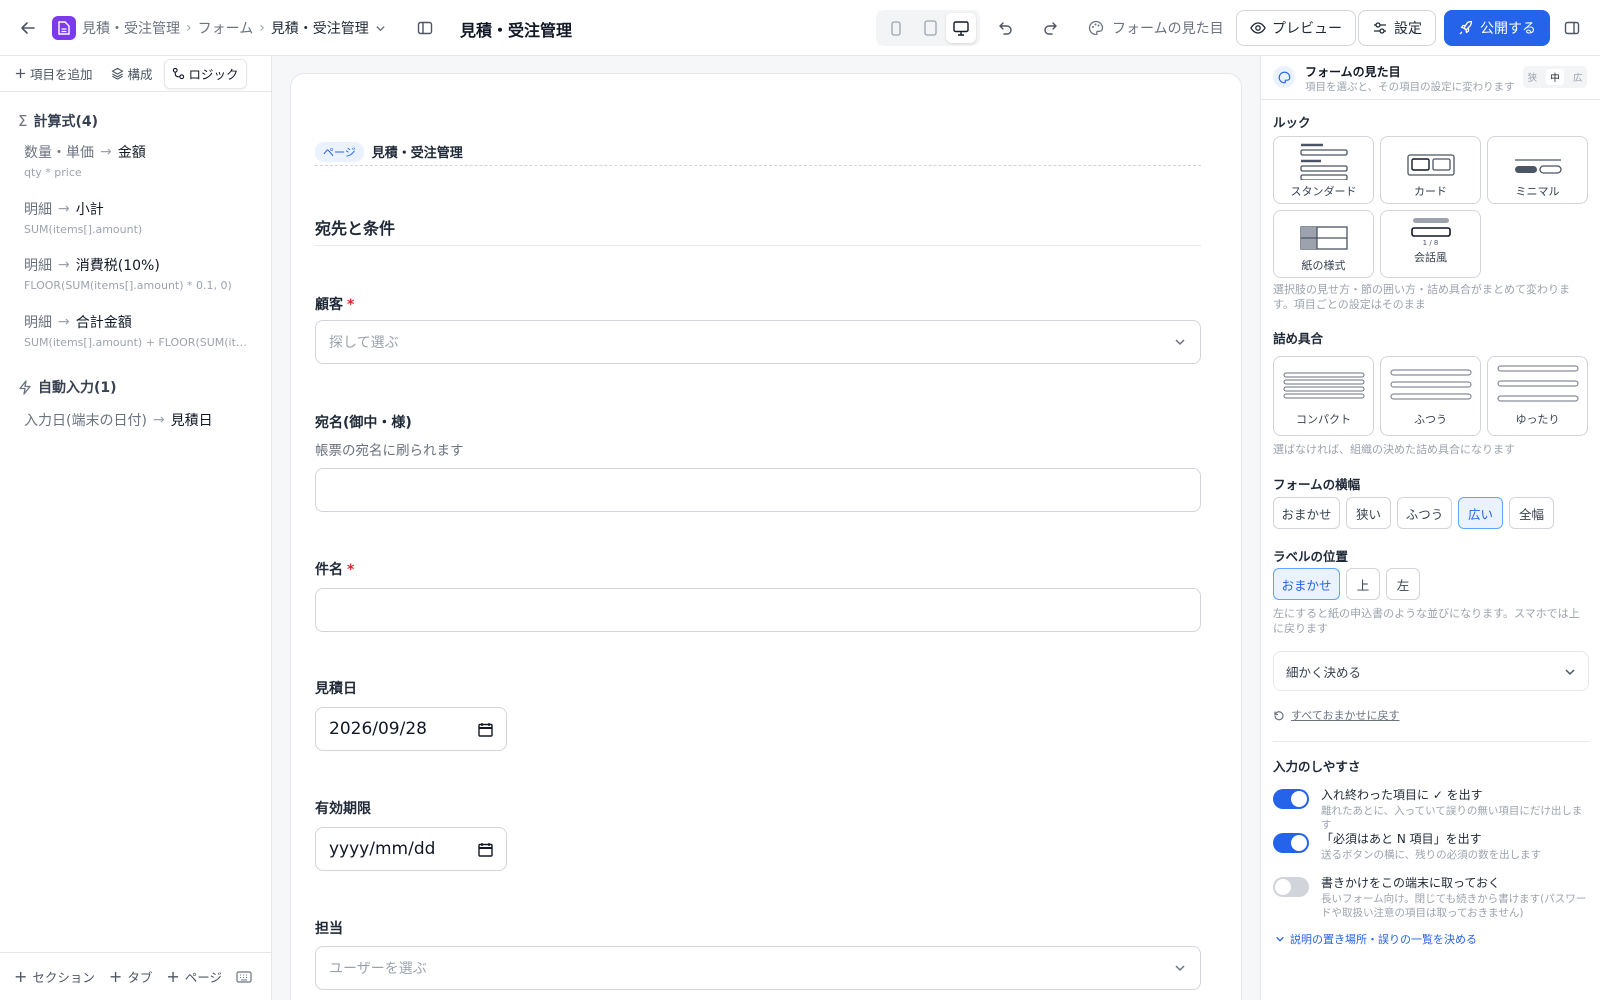 The height and width of the screenshot is (1000, 1600). What do you see at coordinates (1572, 28) in the screenshot?
I see `panel-toggle-icon` at bounding box center [1572, 28].